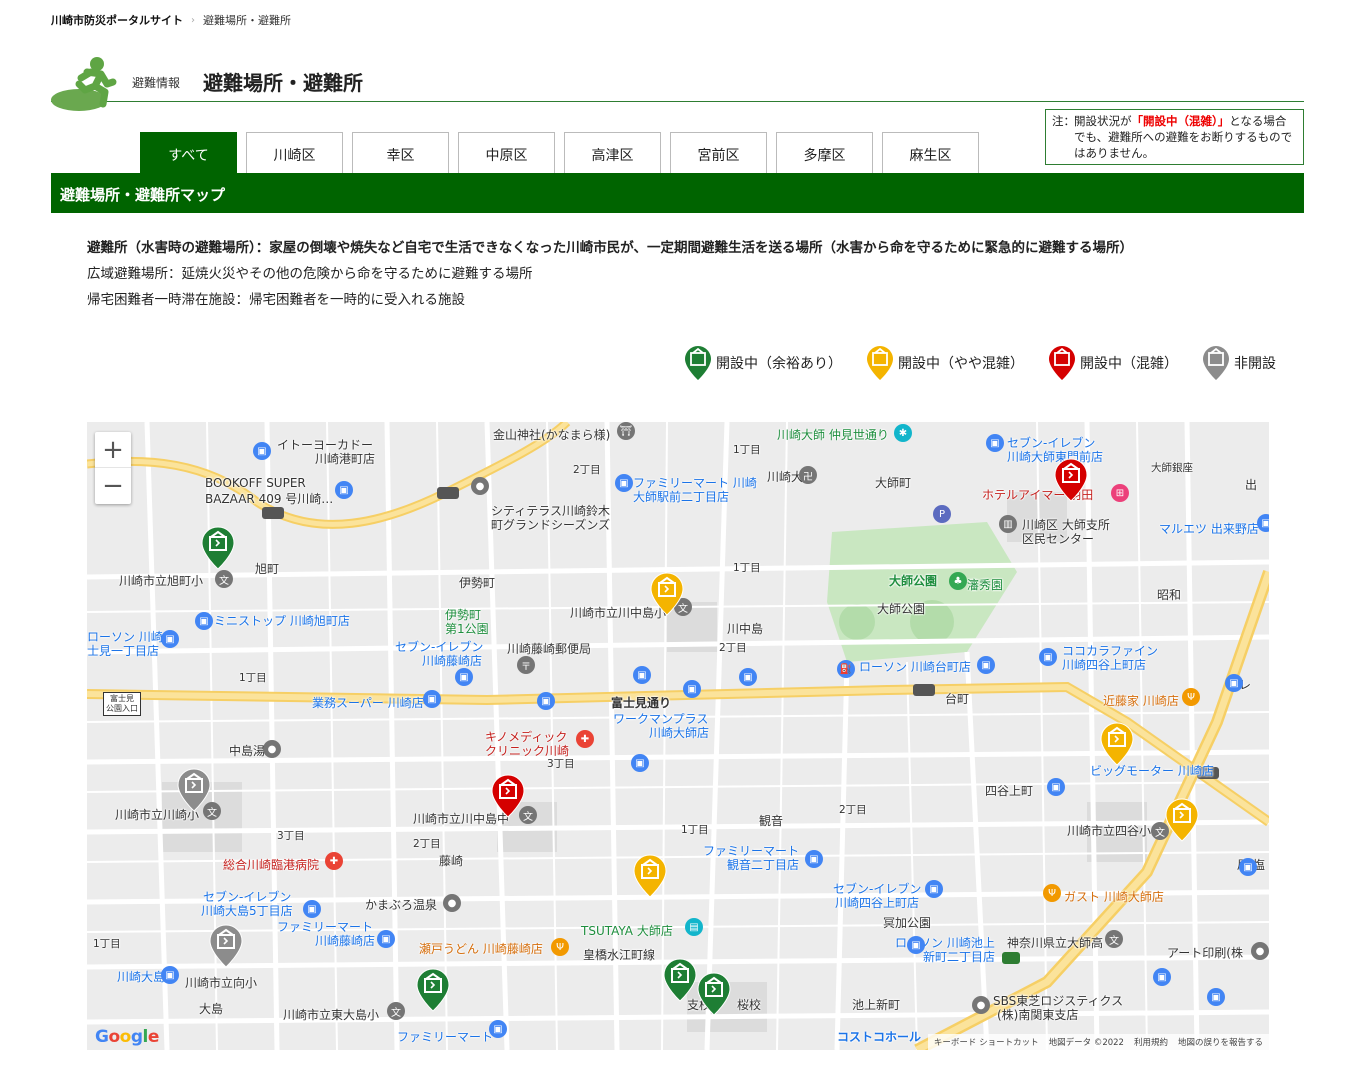 This screenshot has height=1069, width=1358. Describe the element at coordinates (930, 152) in the screenshot. I see `tab-asao-ku: 麻生区` at that location.